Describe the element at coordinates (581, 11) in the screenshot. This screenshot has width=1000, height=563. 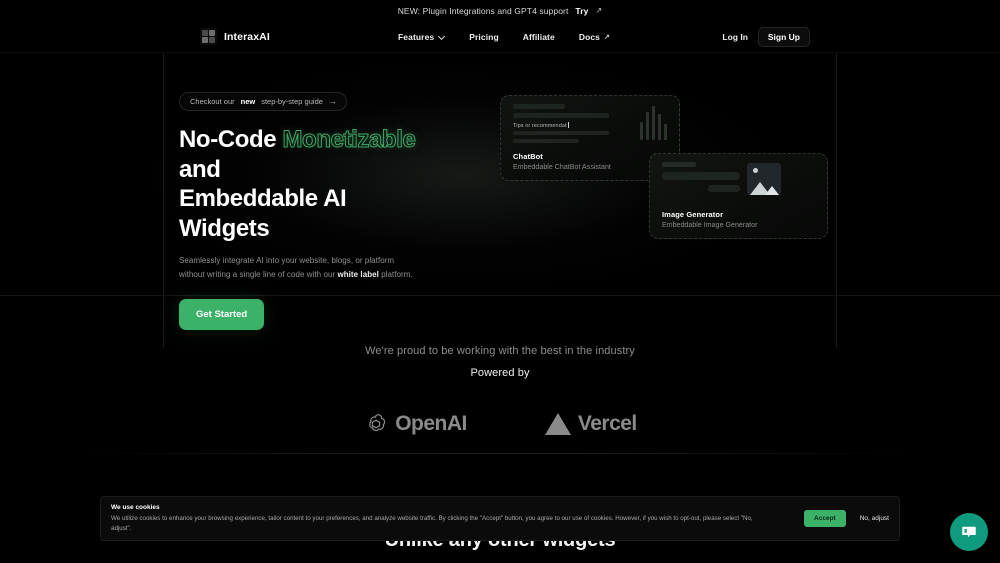
I see `announcement-try-link: Try` at that location.